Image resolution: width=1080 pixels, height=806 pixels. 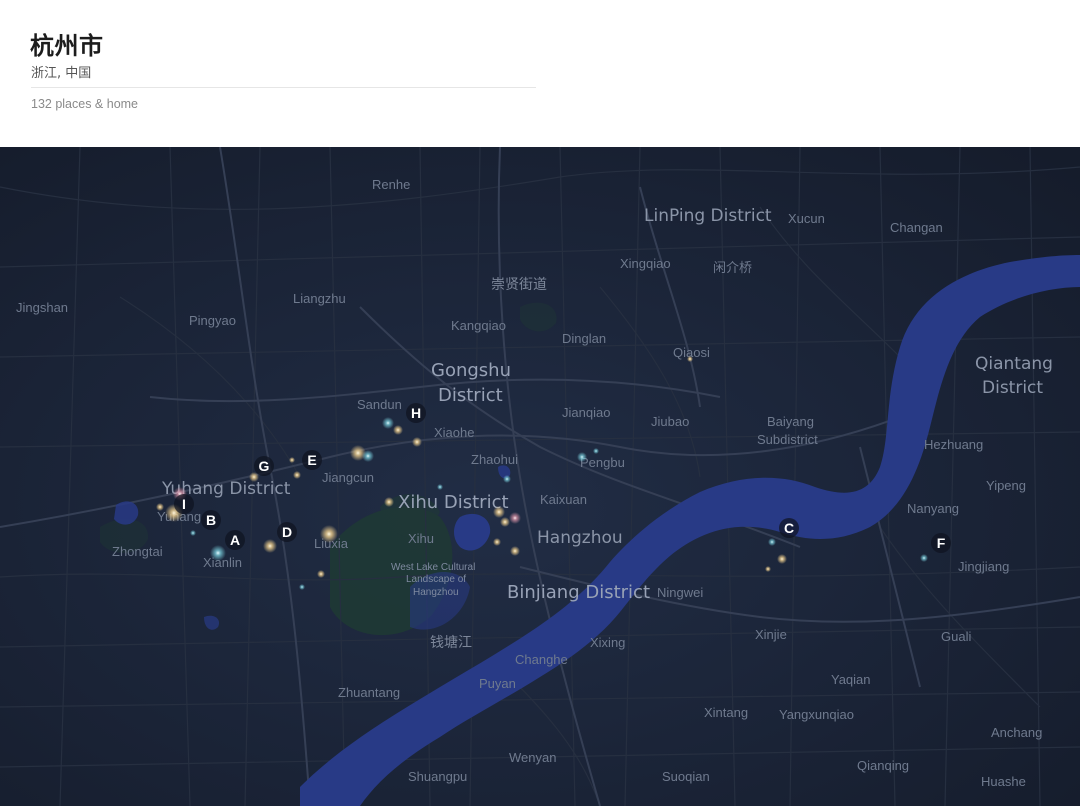 What do you see at coordinates (541, 659) in the screenshot?
I see `place-label: Changhe` at bounding box center [541, 659].